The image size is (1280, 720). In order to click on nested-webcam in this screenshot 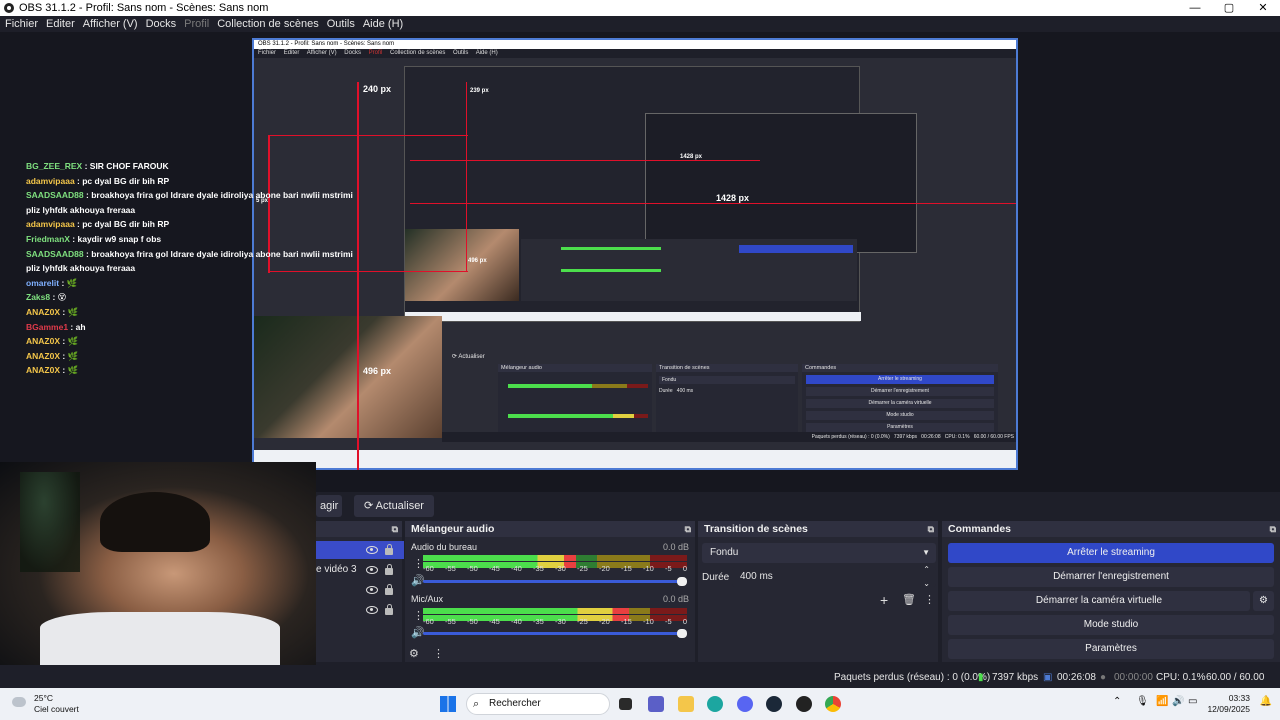, I will do `click(462, 265)`.